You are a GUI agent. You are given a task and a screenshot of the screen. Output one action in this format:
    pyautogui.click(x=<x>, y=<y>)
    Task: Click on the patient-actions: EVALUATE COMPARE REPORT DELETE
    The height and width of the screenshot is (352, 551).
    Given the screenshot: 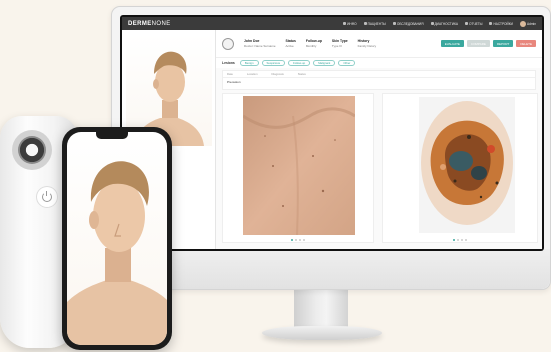 What is the action you would take?
    pyautogui.click(x=488, y=43)
    